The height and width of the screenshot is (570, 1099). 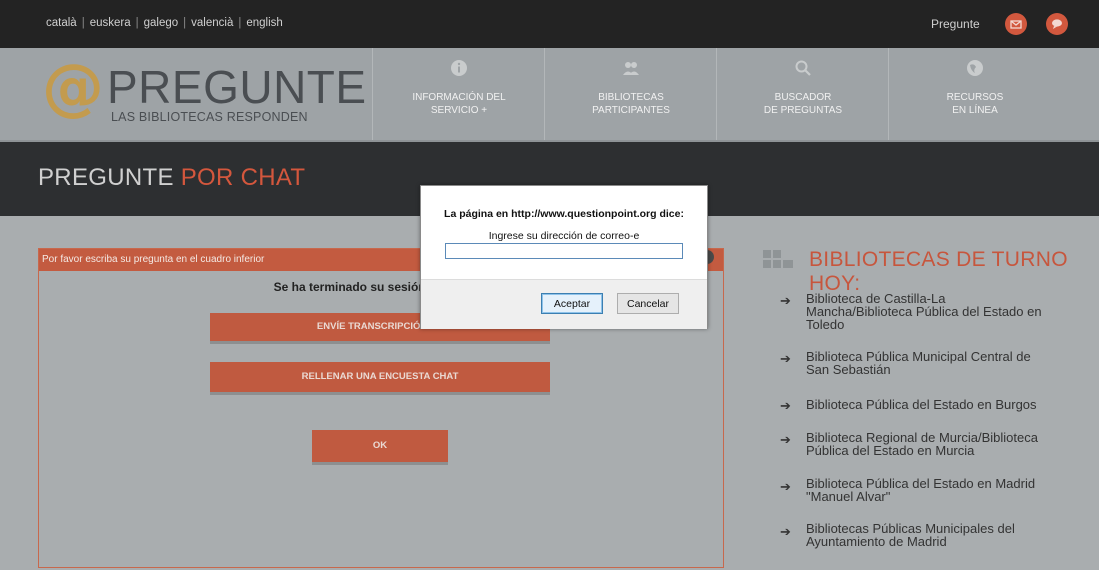 I want to click on search-icon, so click(x=803, y=68).